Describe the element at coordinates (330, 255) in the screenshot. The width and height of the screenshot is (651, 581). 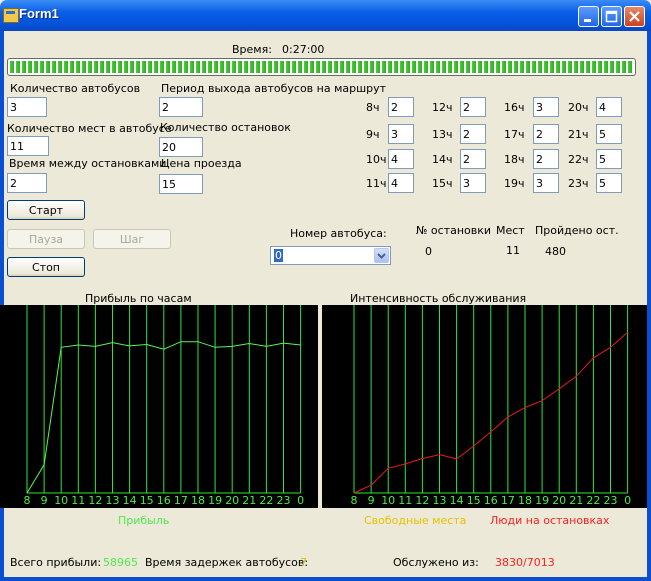
I see `bus-number-select: 0` at that location.